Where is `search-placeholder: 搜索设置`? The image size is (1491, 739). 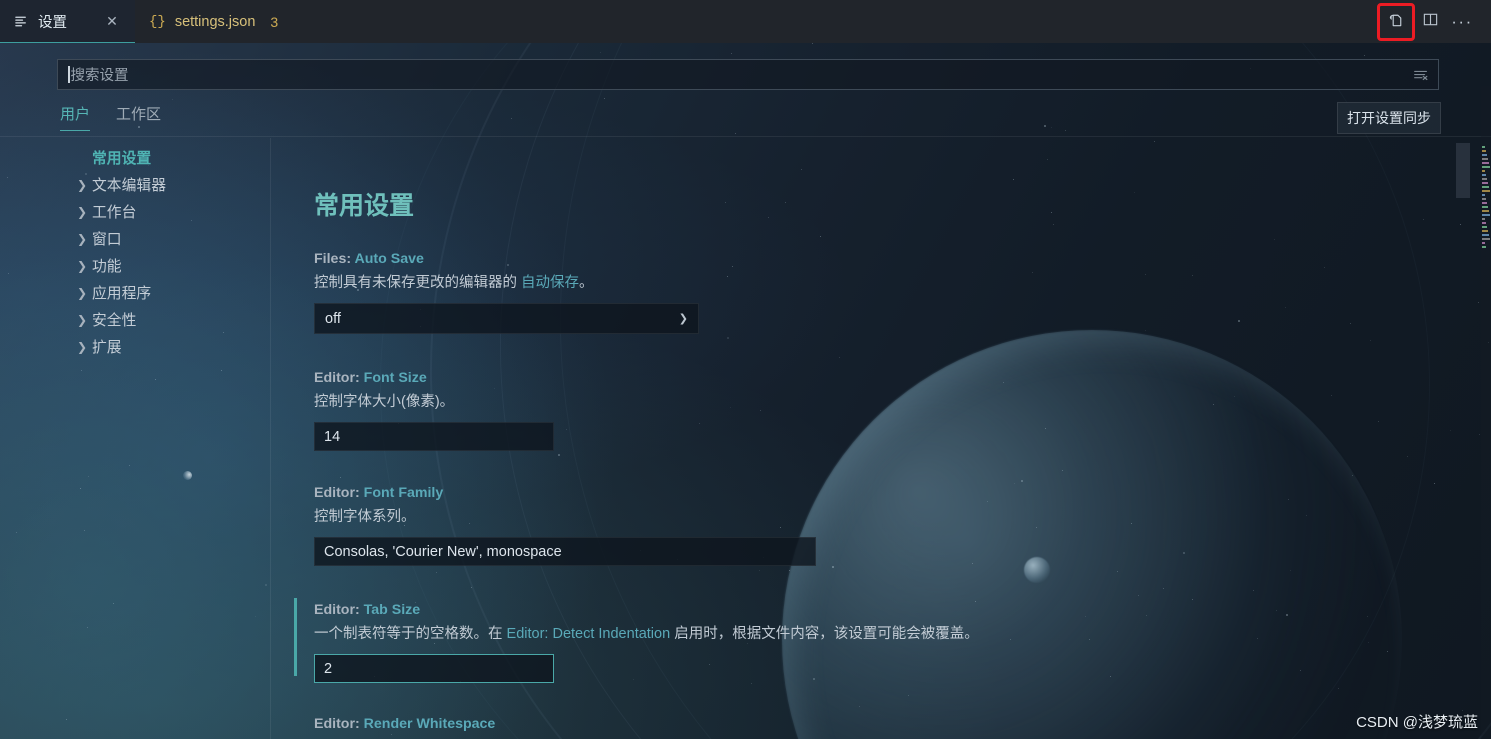
search-placeholder: 搜索设置 is located at coordinates (99, 76).